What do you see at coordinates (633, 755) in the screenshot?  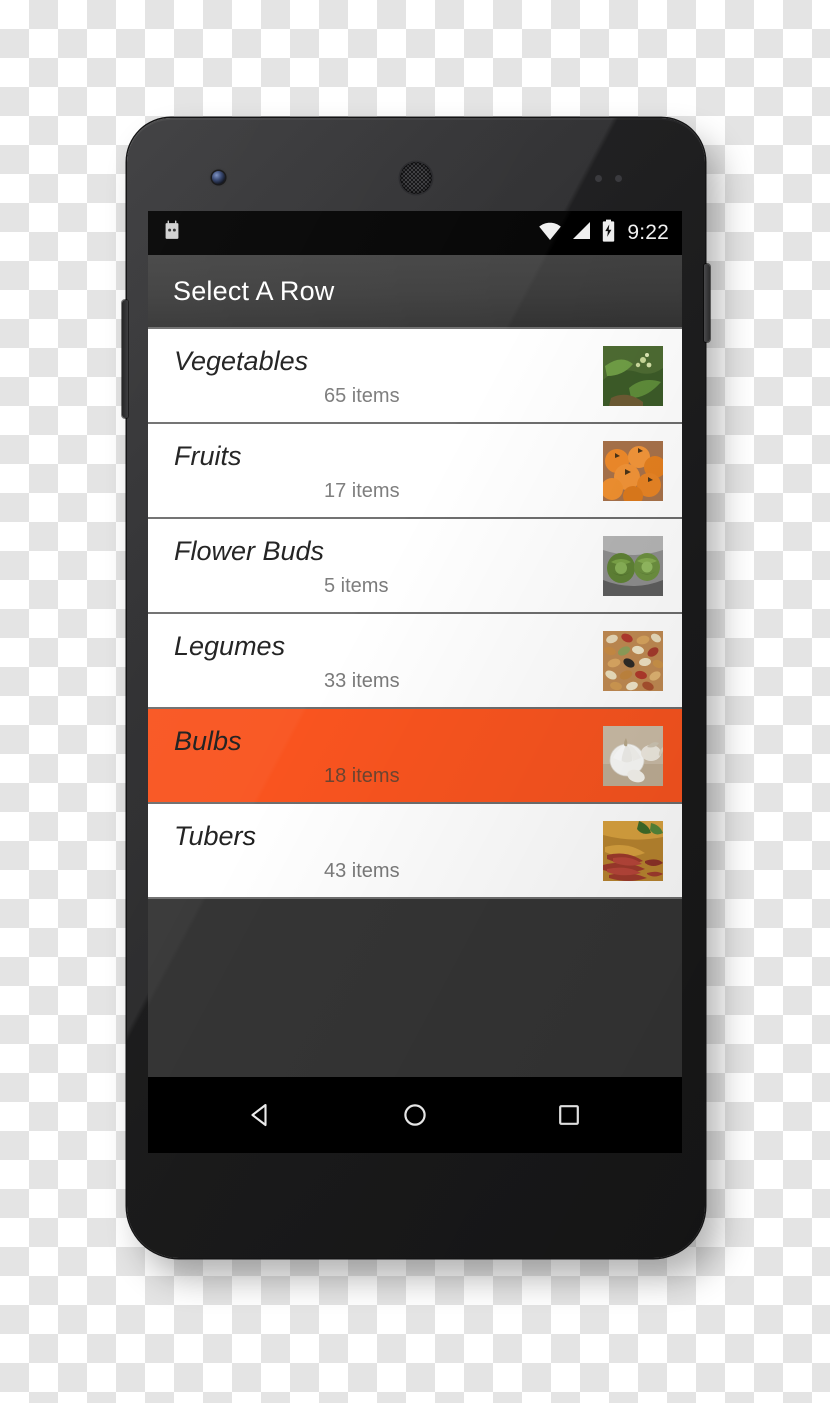 I see `garlic-bulb-thumbnail` at bounding box center [633, 755].